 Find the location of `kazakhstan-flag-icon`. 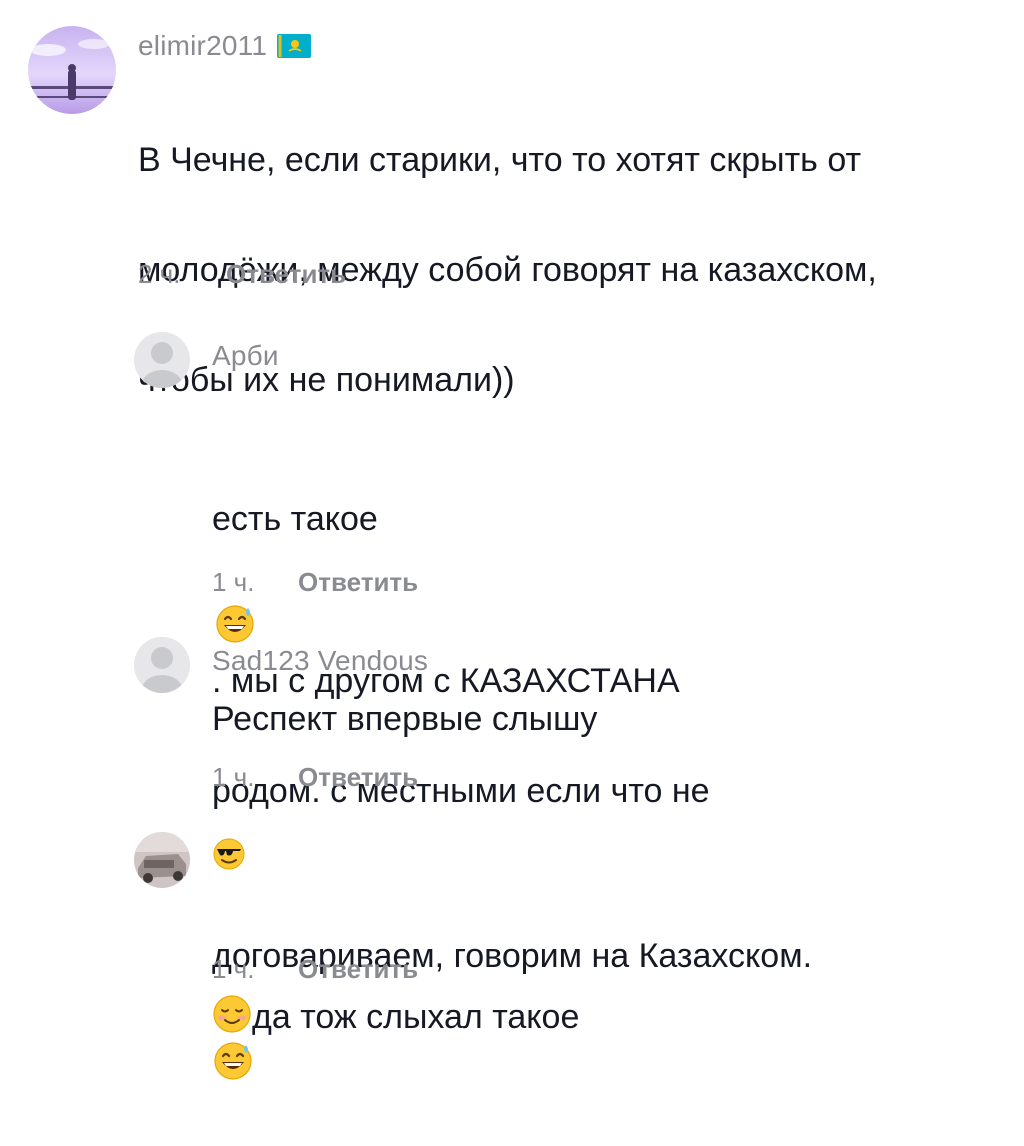

kazakhstan-flag-icon is located at coordinates (294, 45).